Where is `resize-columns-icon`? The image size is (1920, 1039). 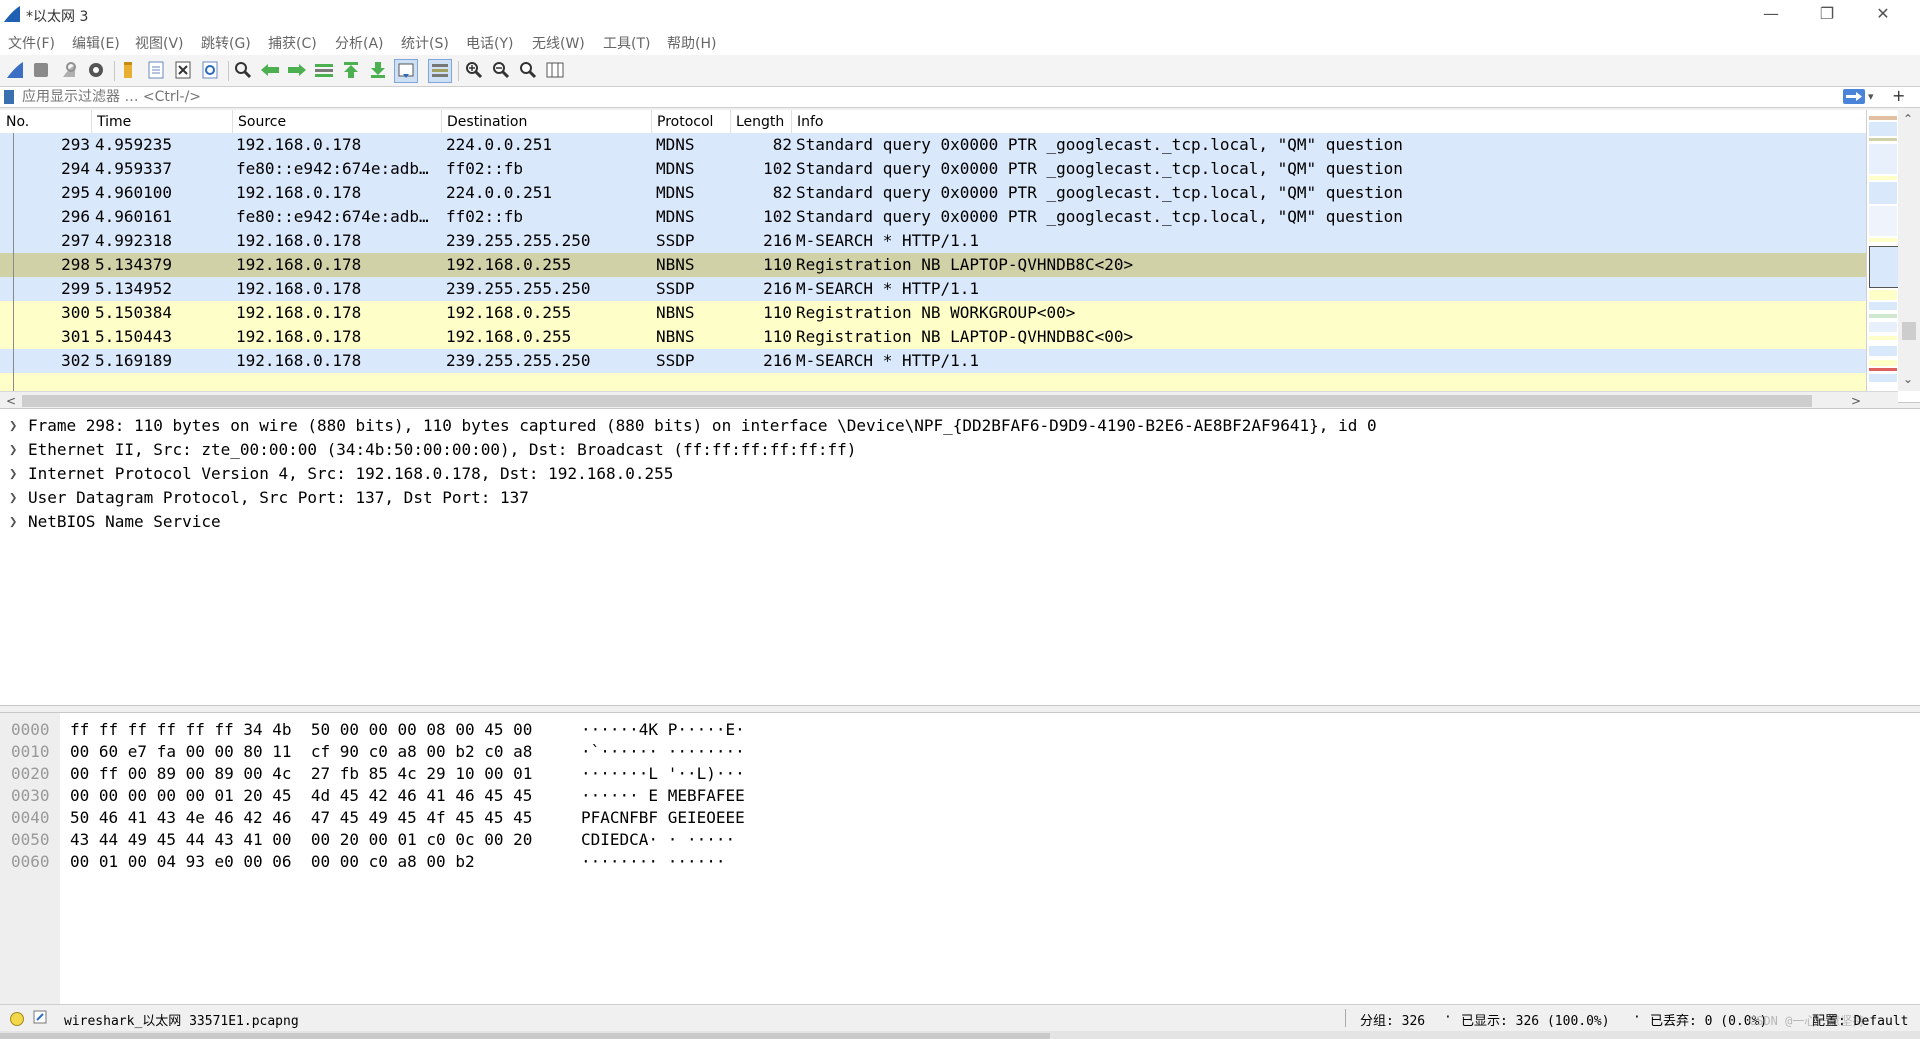 resize-columns-icon is located at coordinates (555, 70).